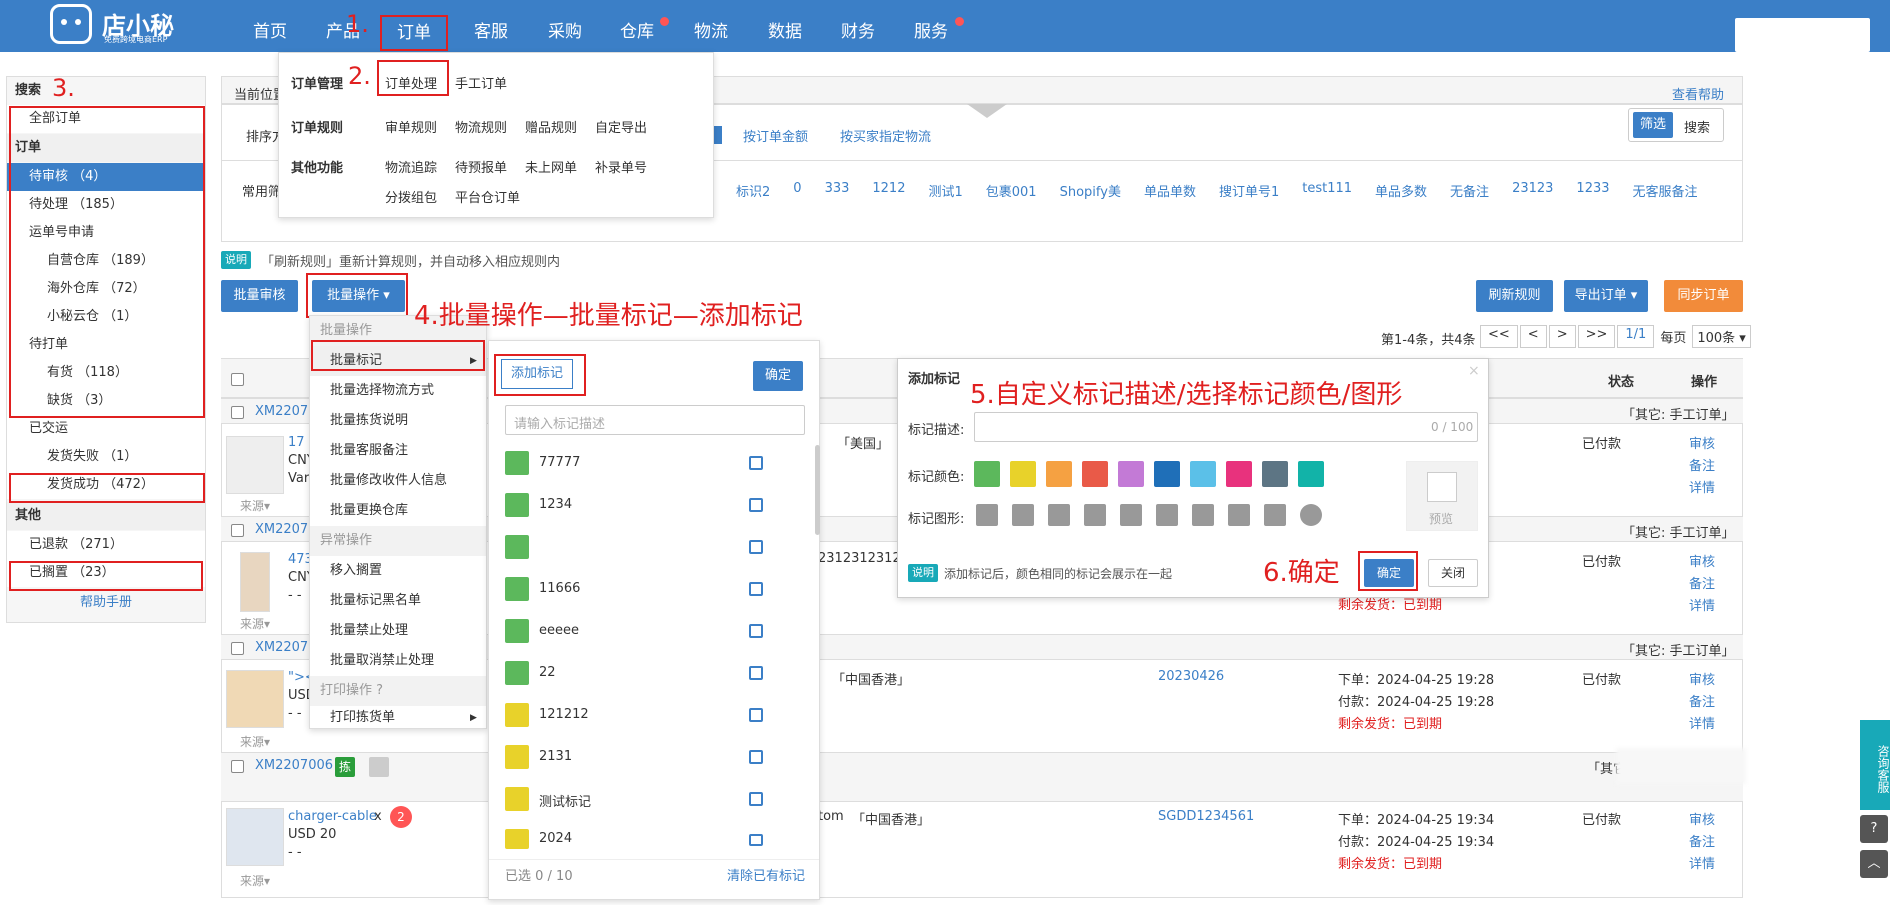  I want to click on menu-item: 未上网单, so click(551, 166).